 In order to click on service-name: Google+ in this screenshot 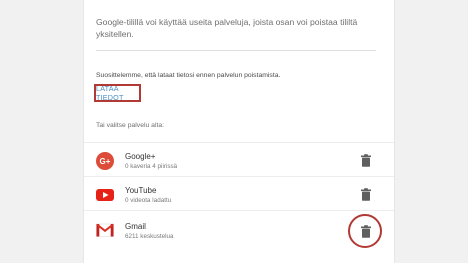, I will do `click(140, 156)`.